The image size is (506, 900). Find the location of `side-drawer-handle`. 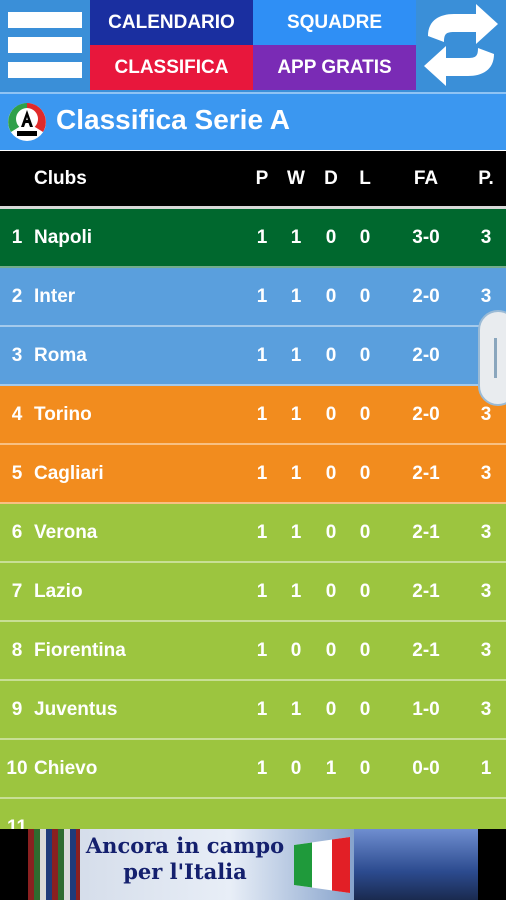

side-drawer-handle is located at coordinates (492, 358).